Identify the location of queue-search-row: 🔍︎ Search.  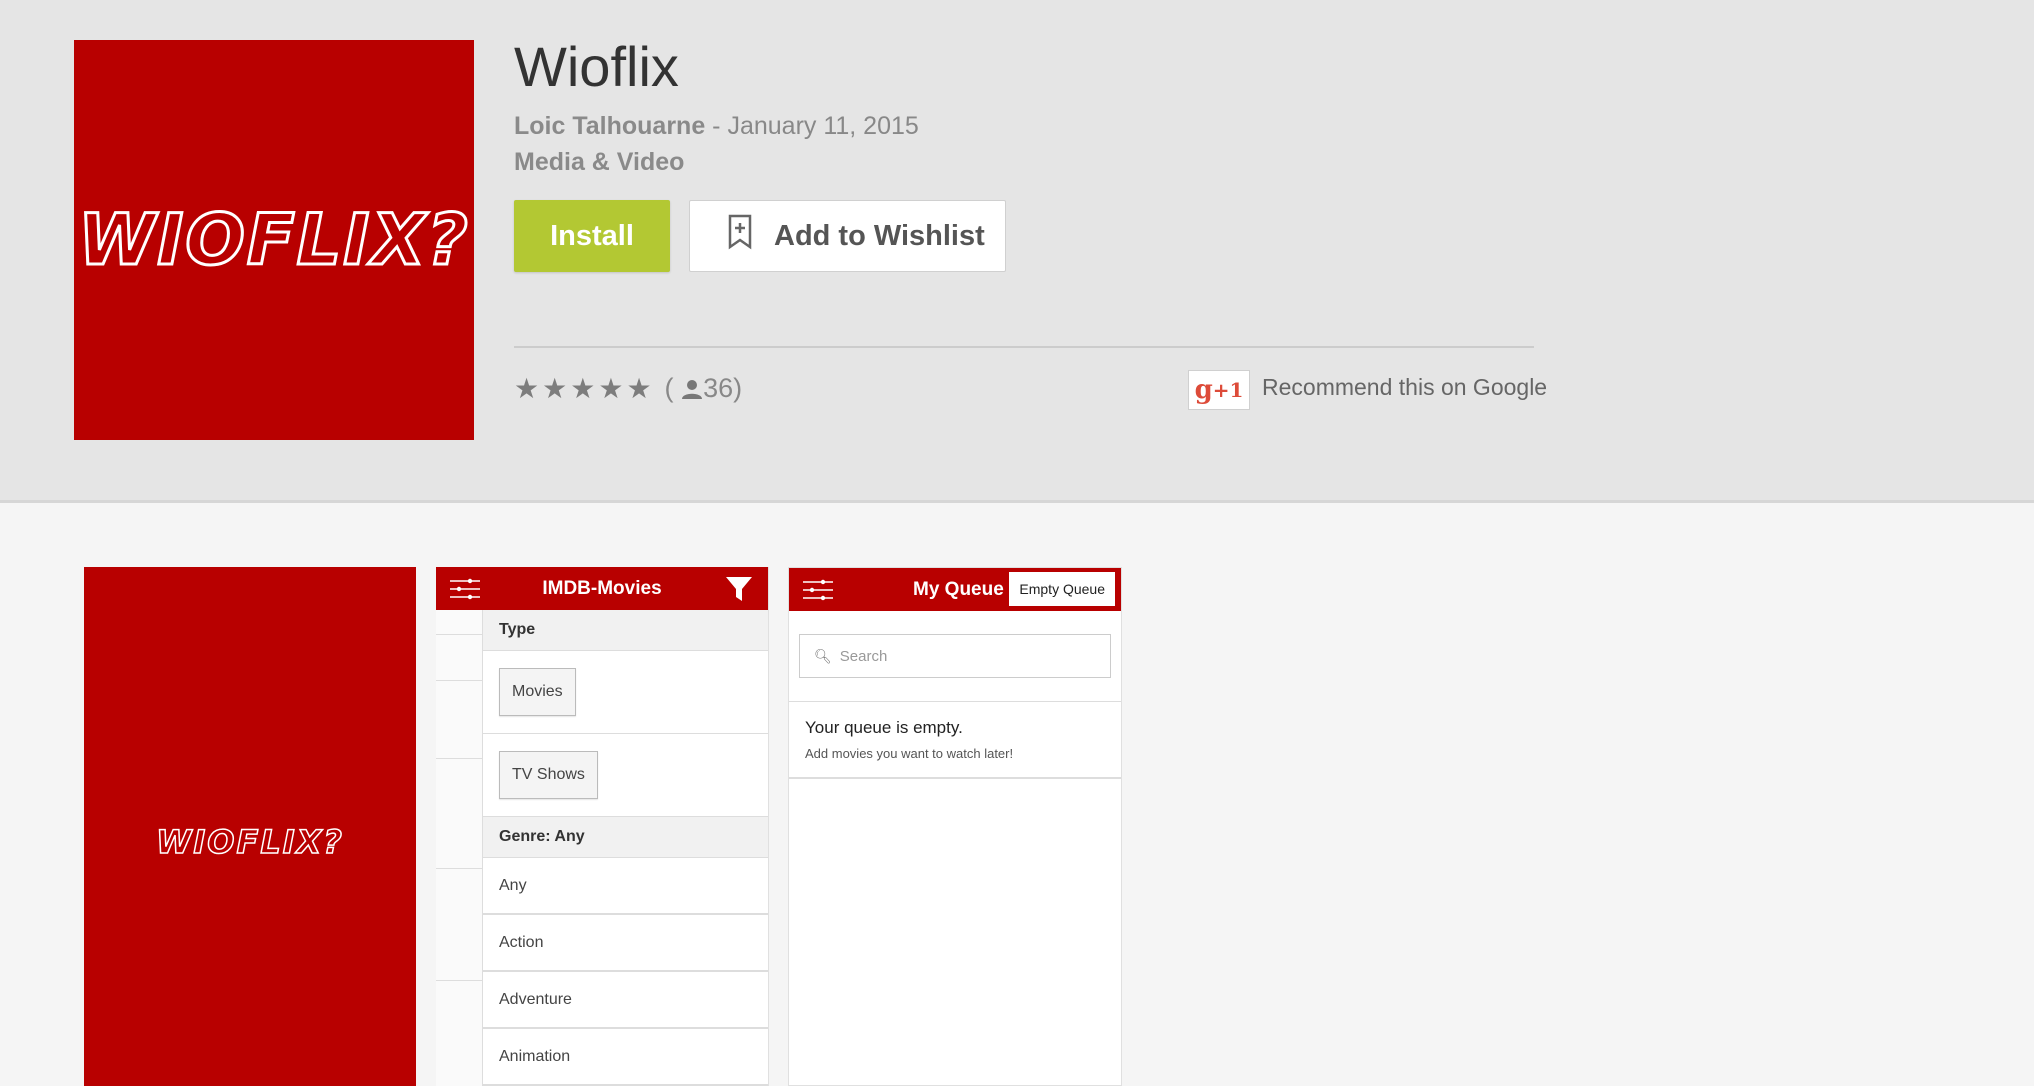
(955, 656).